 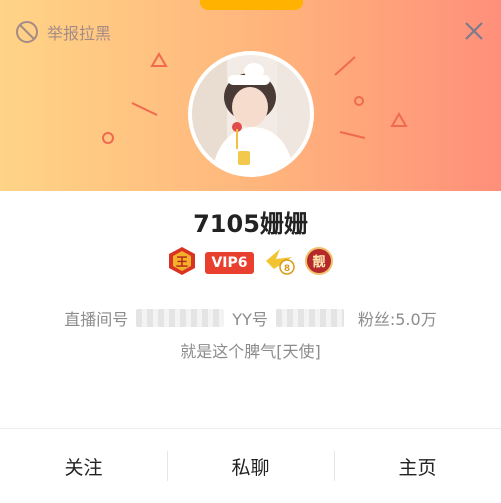 What do you see at coordinates (251, 114) in the screenshot?
I see `avatar` at bounding box center [251, 114].